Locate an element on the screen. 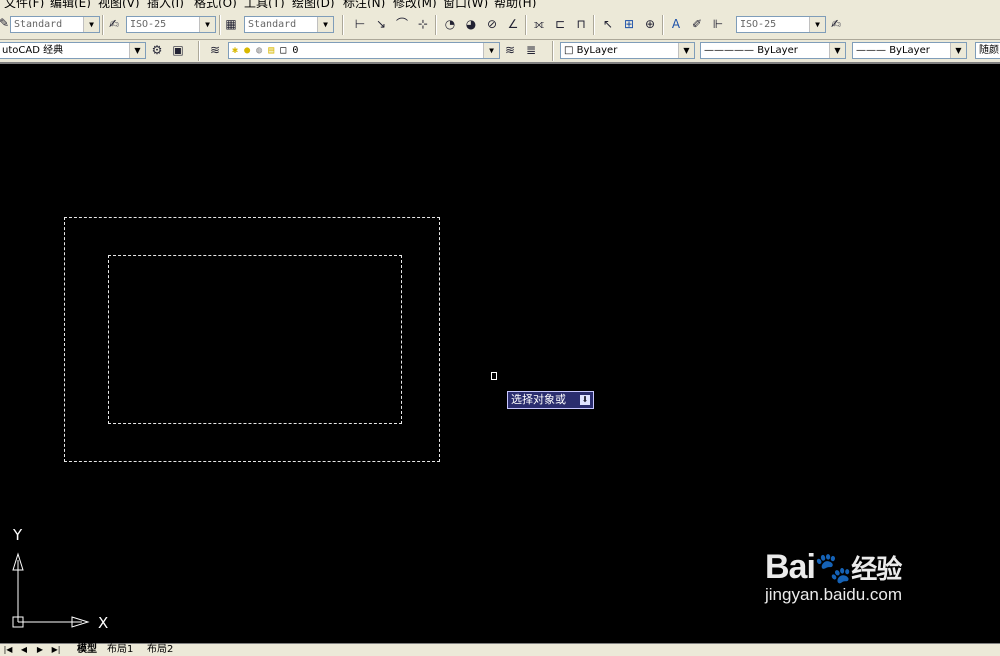 The height and width of the screenshot is (656, 1000). tab-layout2: 布局2 is located at coordinates (160, 649).